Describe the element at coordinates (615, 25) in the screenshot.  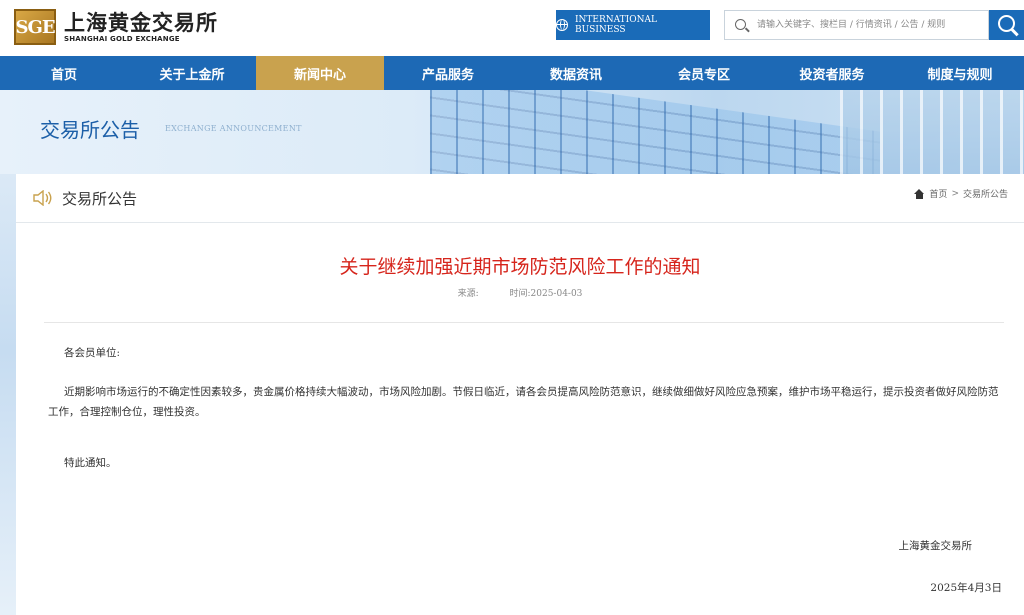
I see `international-business-label: INTERNATIONAL BUSINESS` at that location.